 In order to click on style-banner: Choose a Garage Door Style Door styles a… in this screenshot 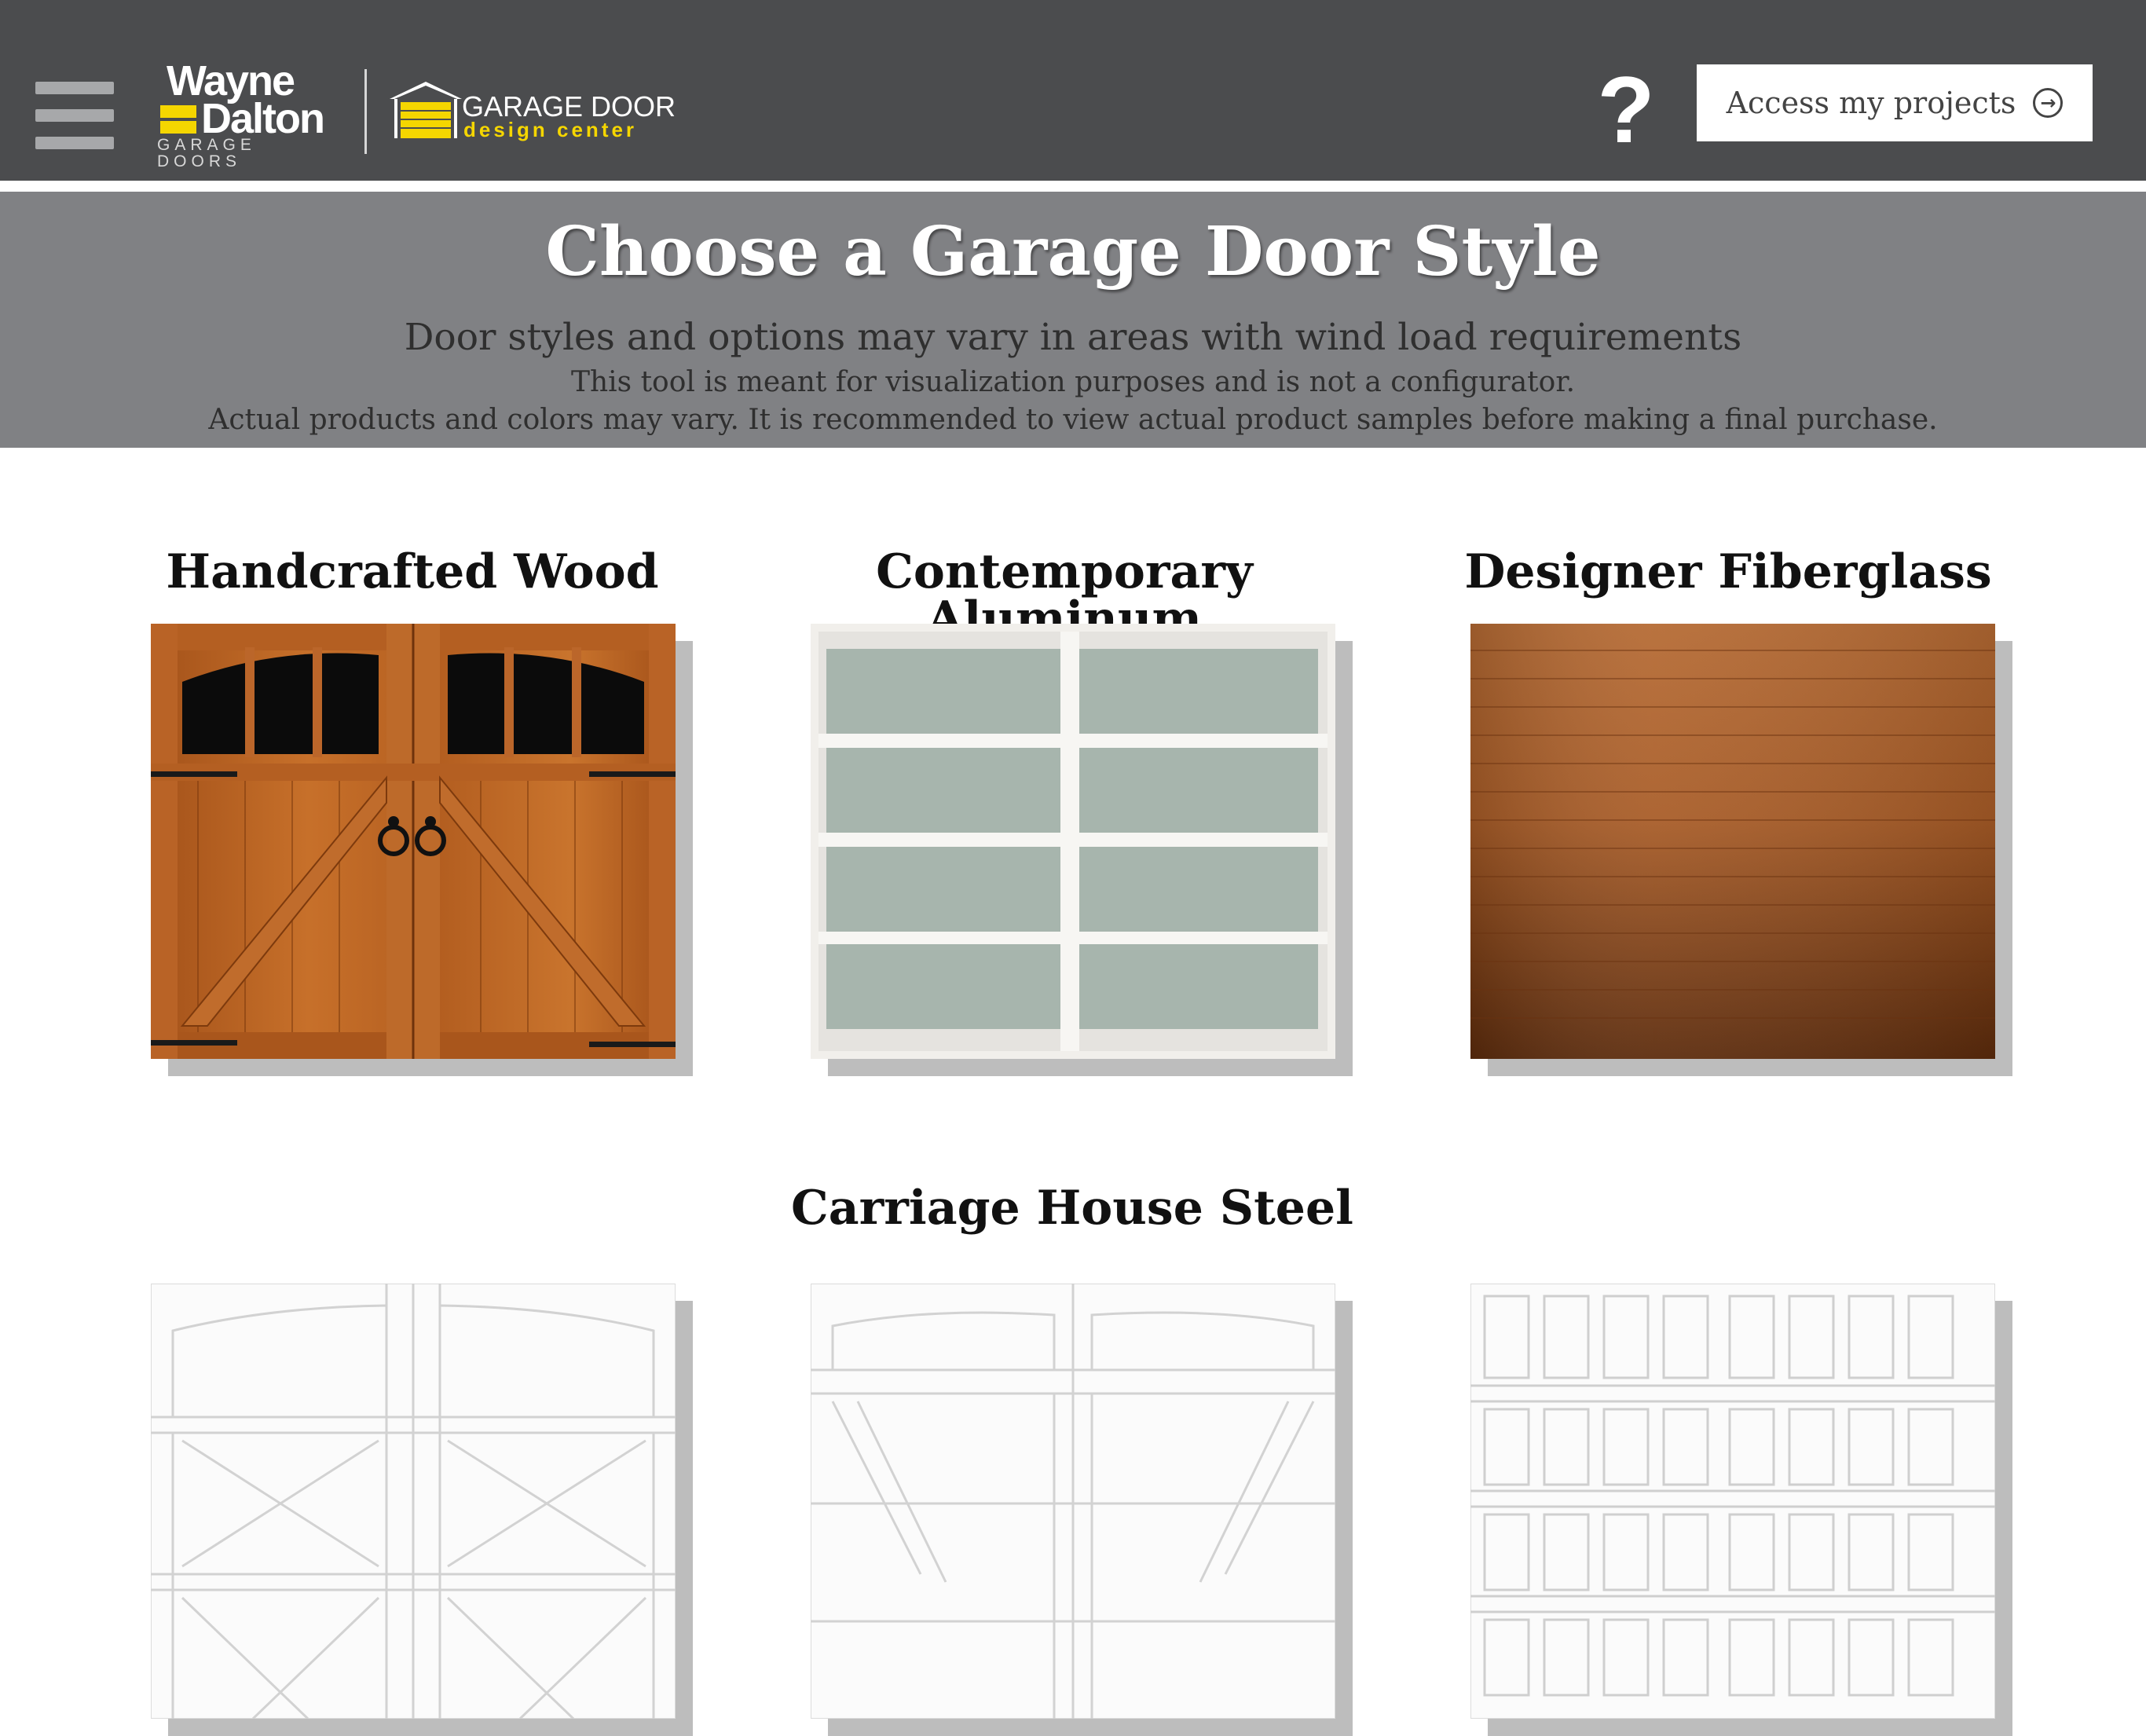, I will do `click(1073, 320)`.